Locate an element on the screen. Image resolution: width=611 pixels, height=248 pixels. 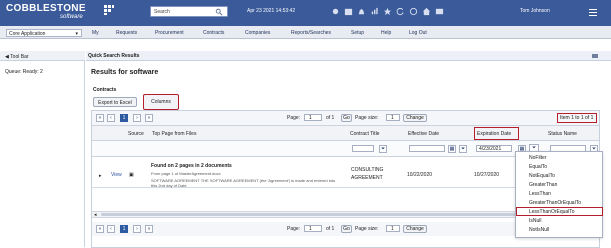
menu-contracts: Contracts is located at coordinates (213, 33).